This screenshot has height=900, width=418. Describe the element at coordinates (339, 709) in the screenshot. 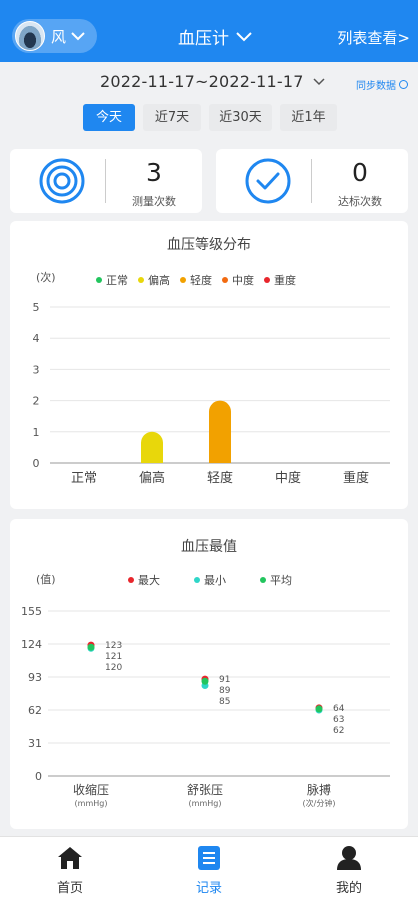

I see `data-label: 64` at that location.